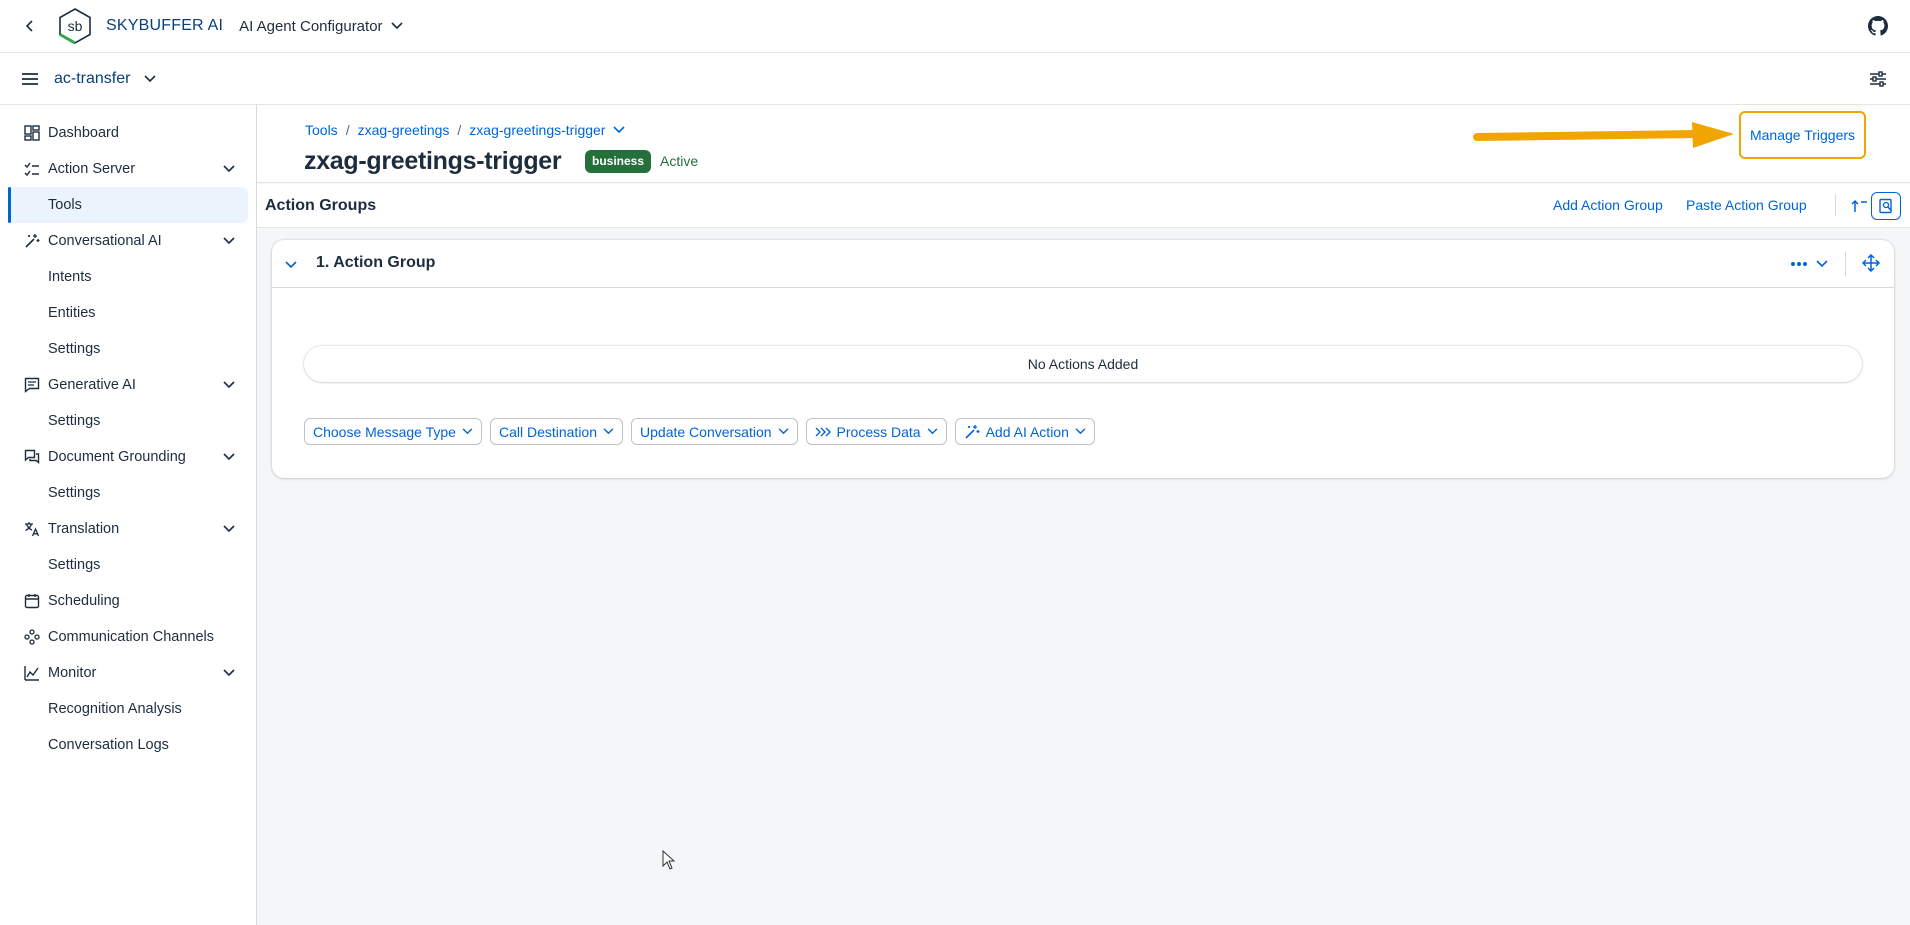 Image resolution: width=1910 pixels, height=925 pixels. I want to click on sidebar-item-label: Document Grounding, so click(117, 457).